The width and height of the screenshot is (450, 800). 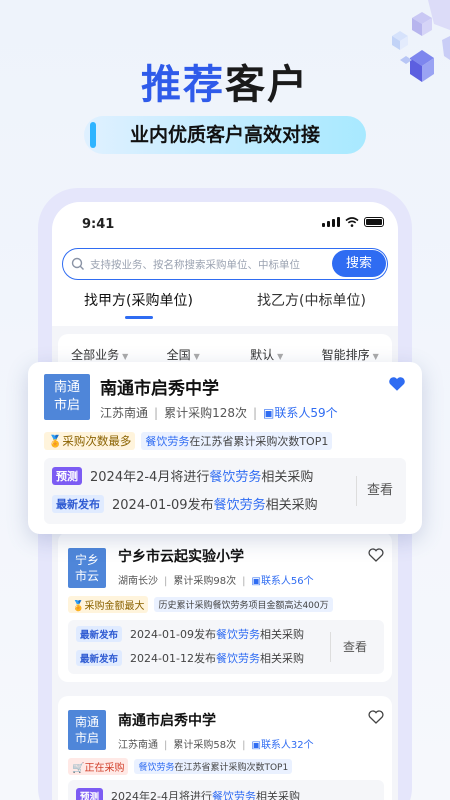 What do you see at coordinates (86, 560) in the screenshot?
I see `logo-text-top: 宁乡` at bounding box center [86, 560].